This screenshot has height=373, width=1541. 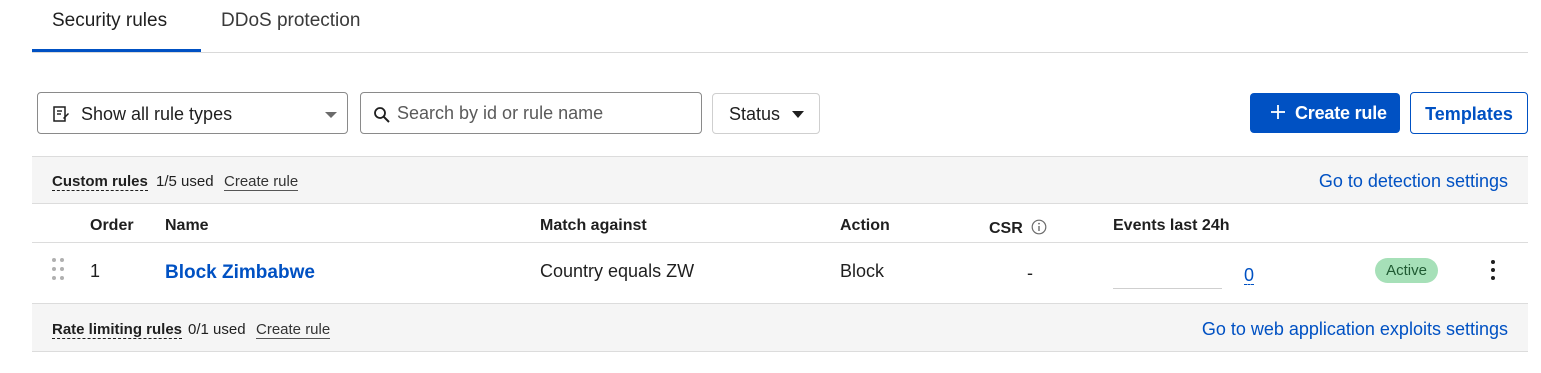 What do you see at coordinates (61, 116) in the screenshot?
I see `rule-type-icon` at bounding box center [61, 116].